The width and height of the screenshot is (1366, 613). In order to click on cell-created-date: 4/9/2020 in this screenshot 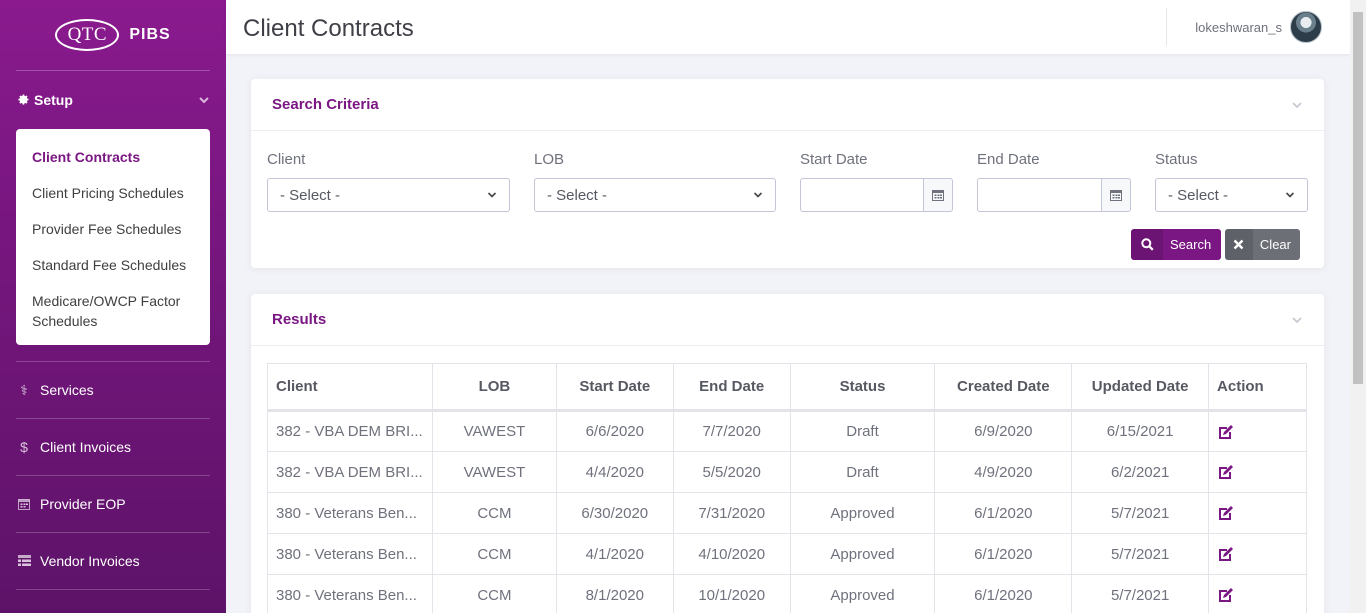, I will do `click(1003, 472)`.